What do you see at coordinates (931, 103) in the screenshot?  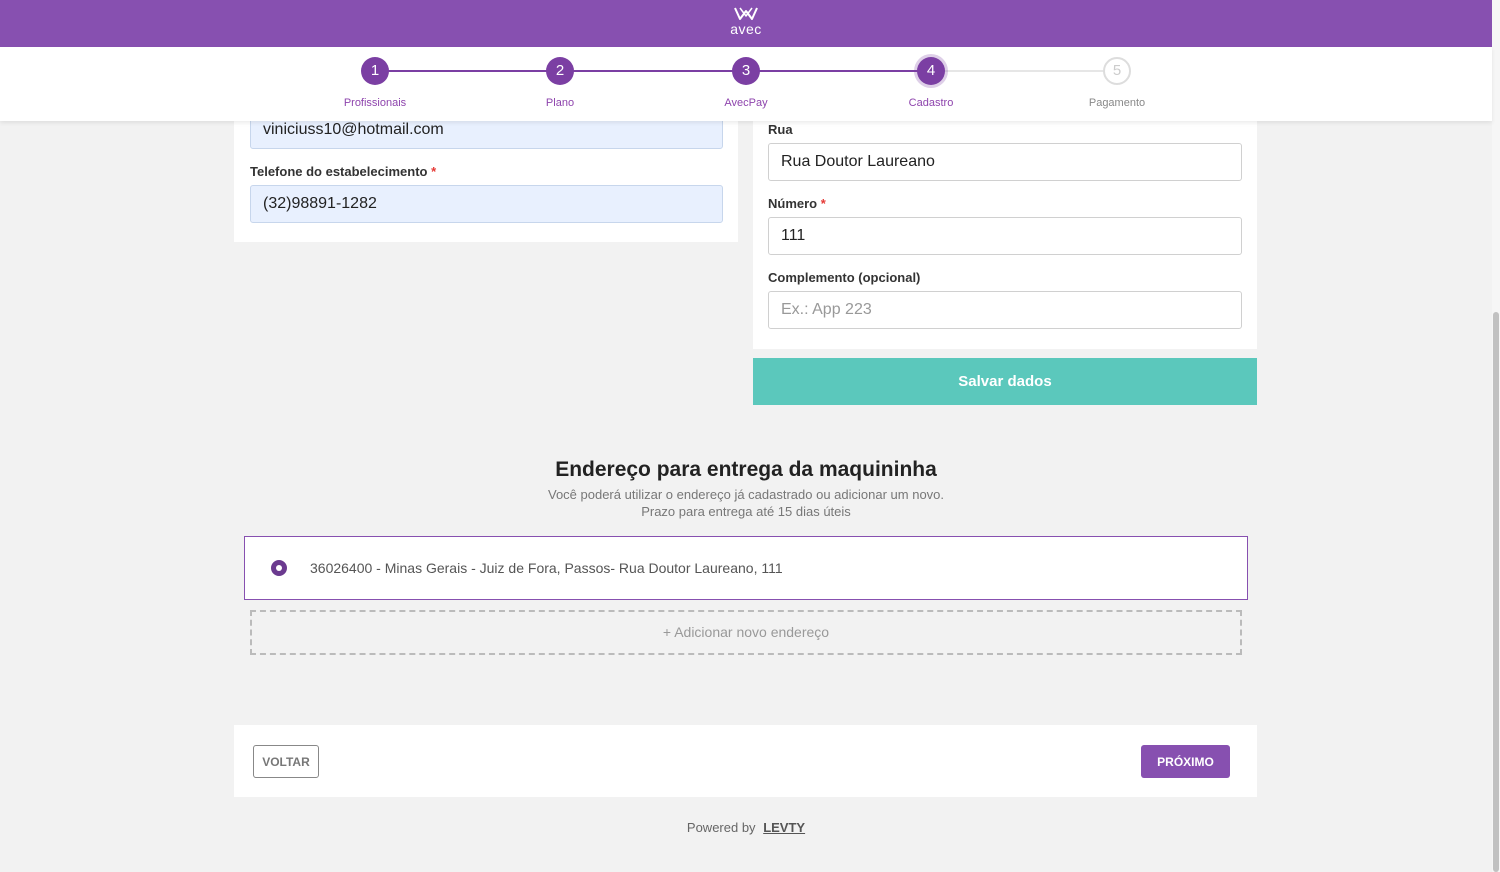 I see `step-label: Cadastro` at bounding box center [931, 103].